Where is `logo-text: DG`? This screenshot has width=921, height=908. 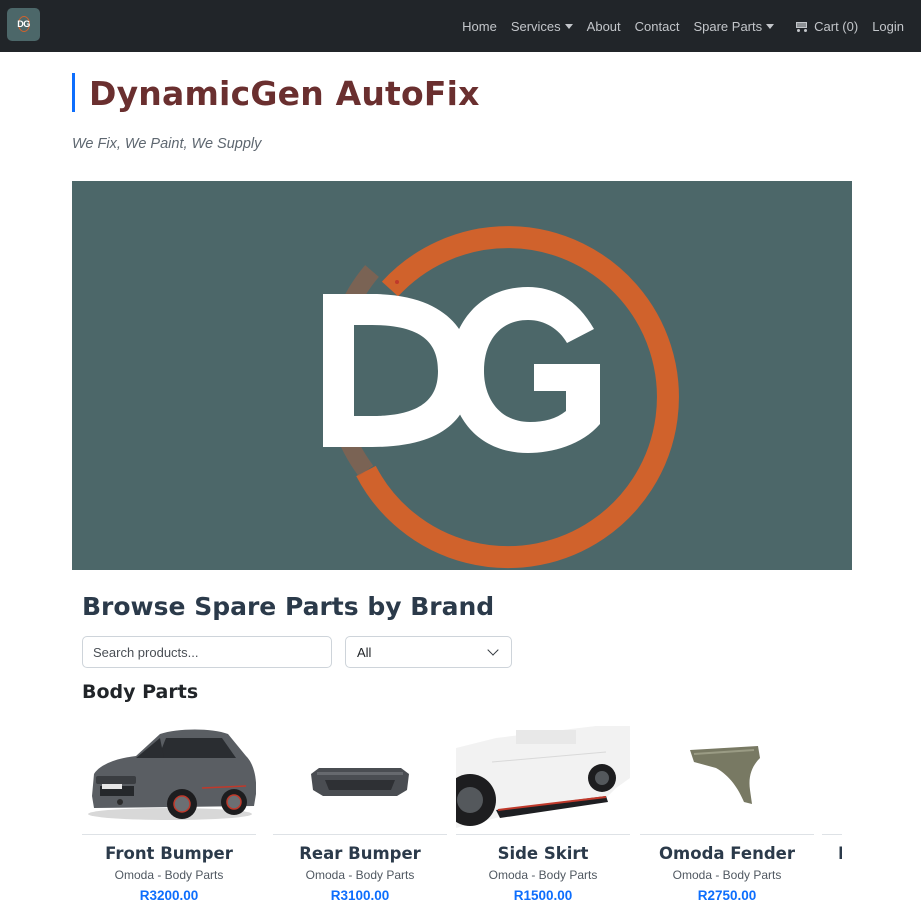 logo-text: DG is located at coordinates (23, 24).